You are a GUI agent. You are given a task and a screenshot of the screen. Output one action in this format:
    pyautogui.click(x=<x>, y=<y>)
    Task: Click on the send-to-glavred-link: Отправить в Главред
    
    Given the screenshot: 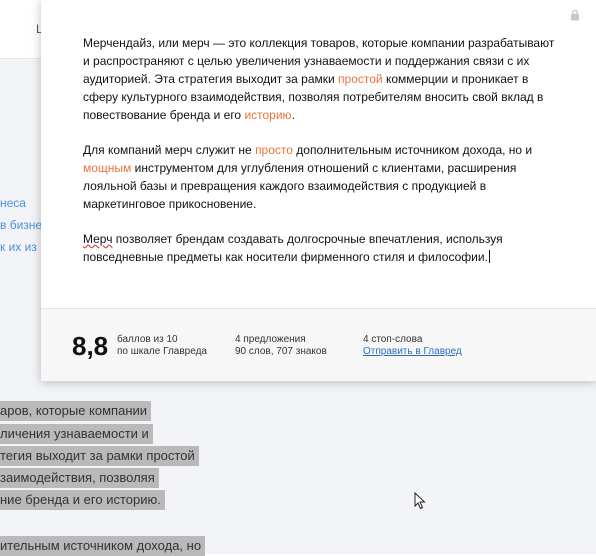 What is the action you would take?
    pyautogui.click(x=412, y=352)
    